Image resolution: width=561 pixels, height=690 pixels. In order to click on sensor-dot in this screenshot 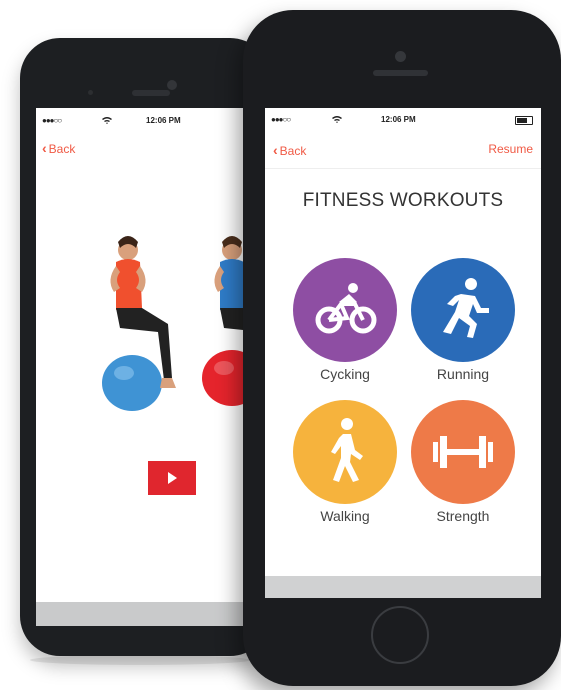, I will do `click(90, 92)`.